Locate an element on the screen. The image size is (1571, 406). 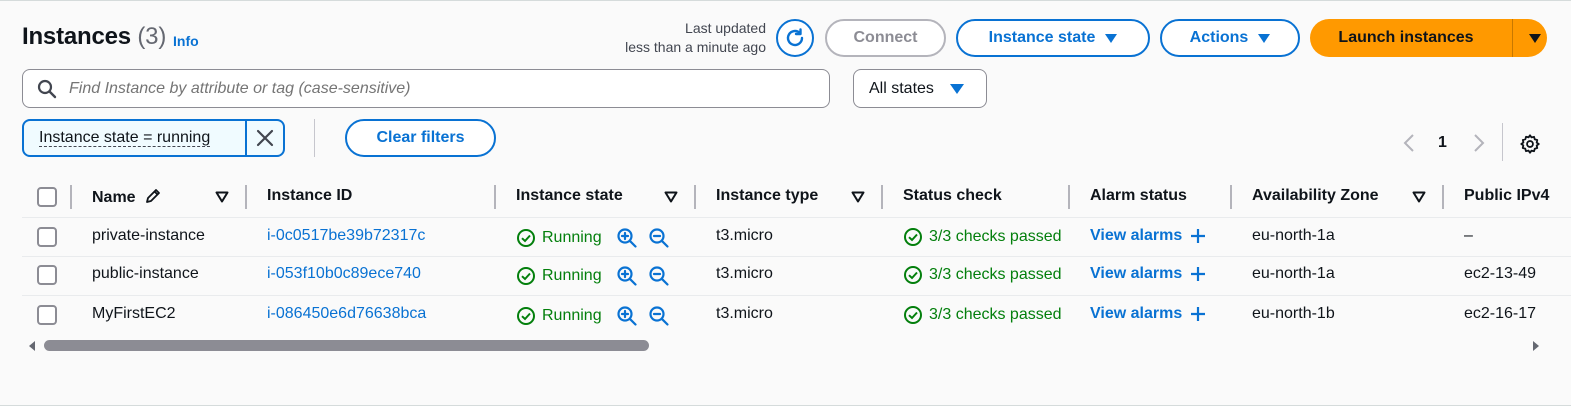
horizontal-scrollbar-thumb is located at coordinates (346, 345).